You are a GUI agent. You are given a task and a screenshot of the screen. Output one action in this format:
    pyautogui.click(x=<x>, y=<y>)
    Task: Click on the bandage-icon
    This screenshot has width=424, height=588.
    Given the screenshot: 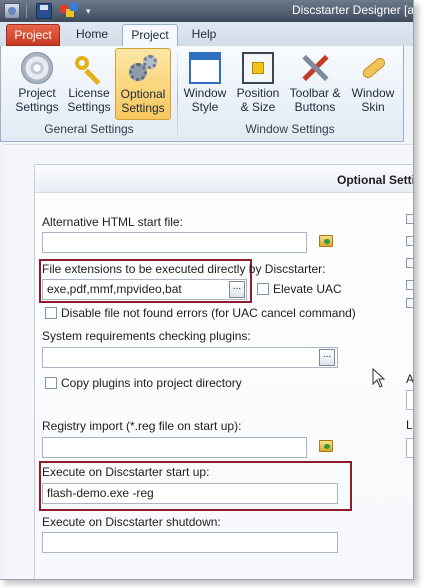 What is the action you would take?
    pyautogui.click(x=373, y=68)
    